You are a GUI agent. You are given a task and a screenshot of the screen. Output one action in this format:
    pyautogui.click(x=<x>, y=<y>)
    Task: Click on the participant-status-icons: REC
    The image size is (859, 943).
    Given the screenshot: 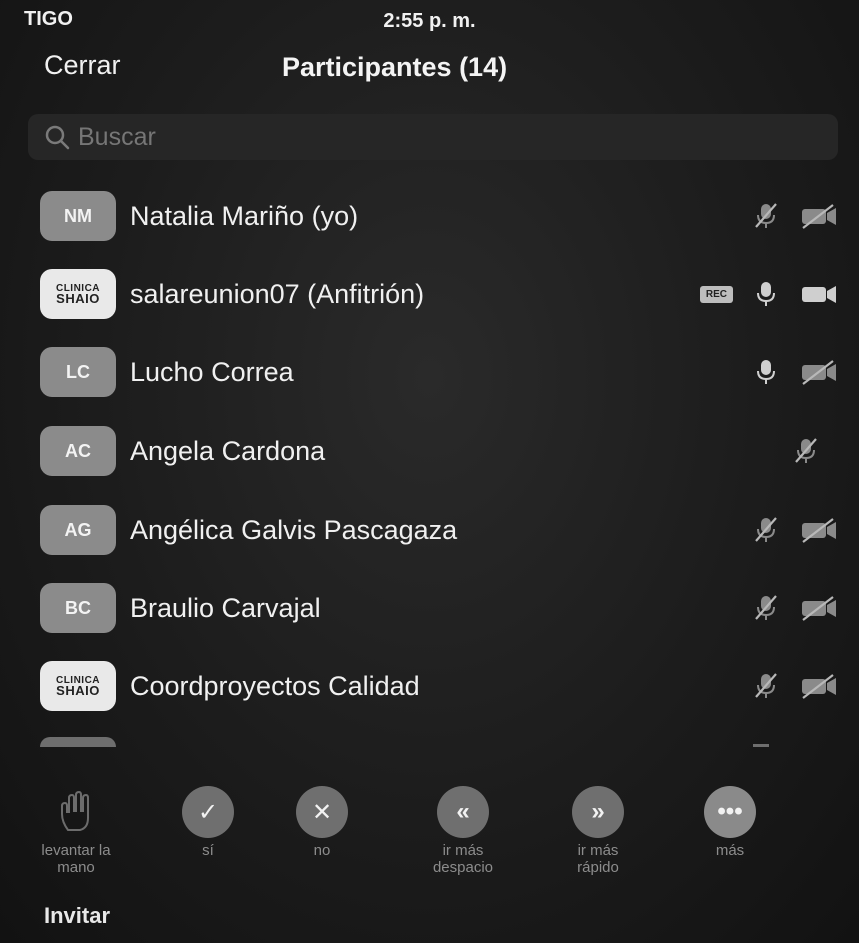 What is the action you would take?
    pyautogui.click(x=769, y=294)
    